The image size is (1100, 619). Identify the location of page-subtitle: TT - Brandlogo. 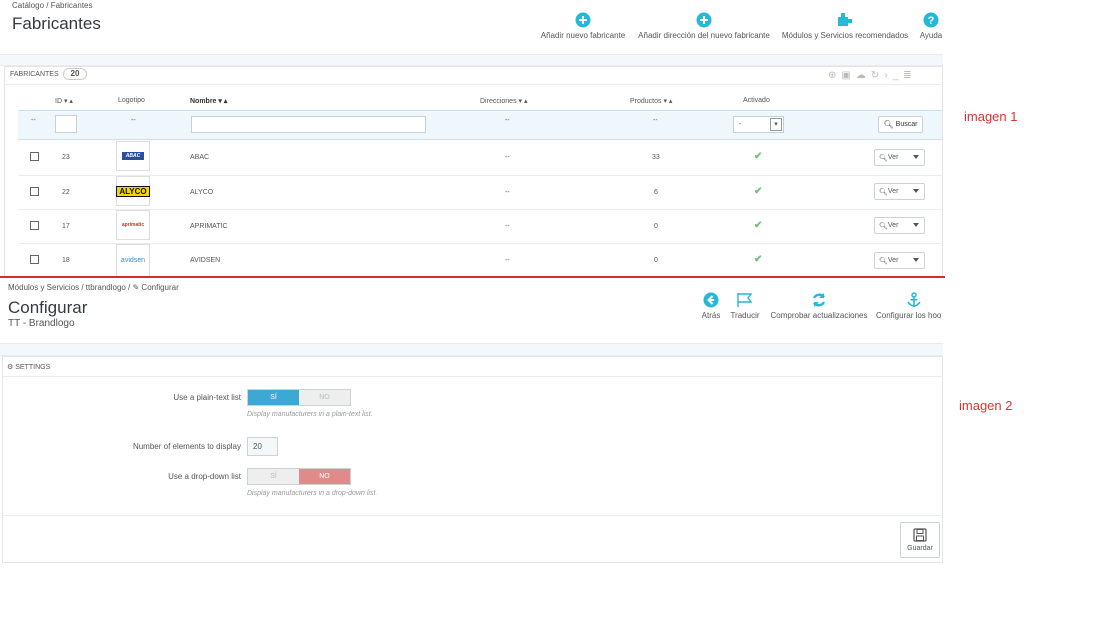
(41, 323).